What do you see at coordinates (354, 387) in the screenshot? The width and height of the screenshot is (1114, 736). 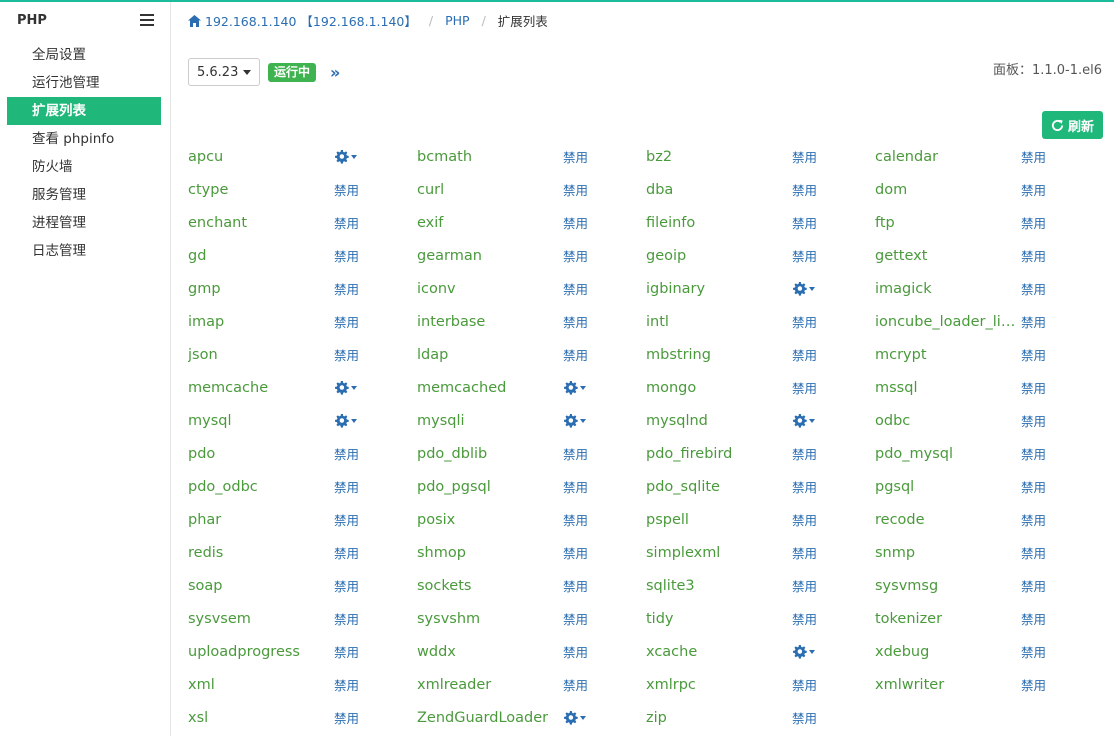 I see `caret-down-icon` at bounding box center [354, 387].